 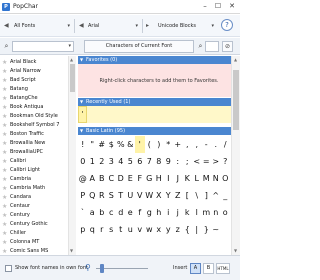 I want to click on char-cell: ', so click(x=140, y=144).